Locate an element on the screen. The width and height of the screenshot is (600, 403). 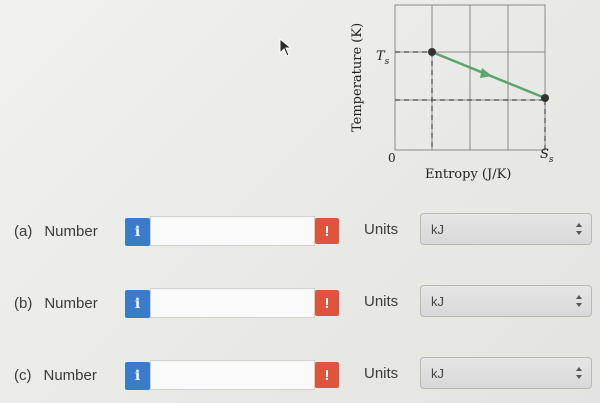
number-input-b is located at coordinates (232, 303).